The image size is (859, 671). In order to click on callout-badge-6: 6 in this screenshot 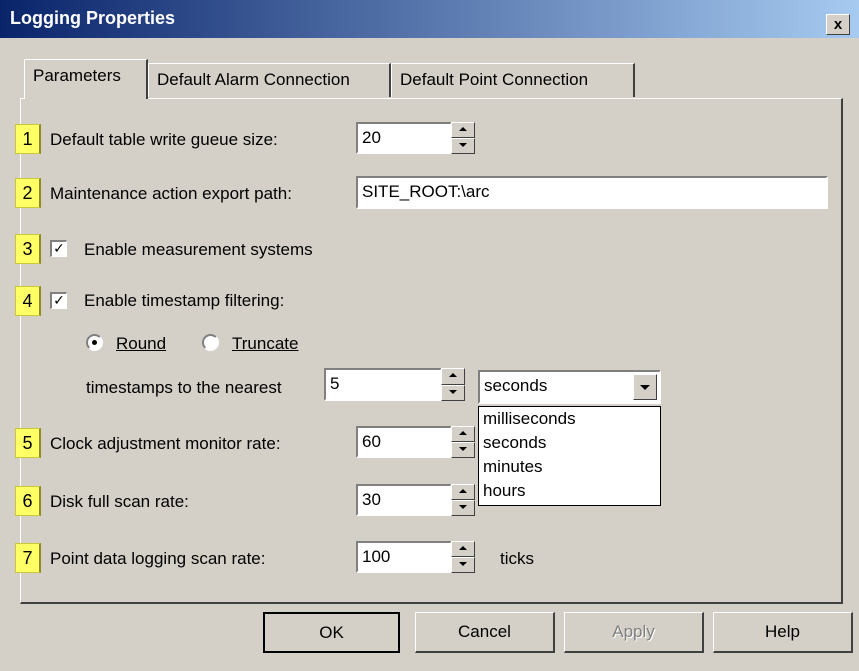, I will do `click(28, 501)`.